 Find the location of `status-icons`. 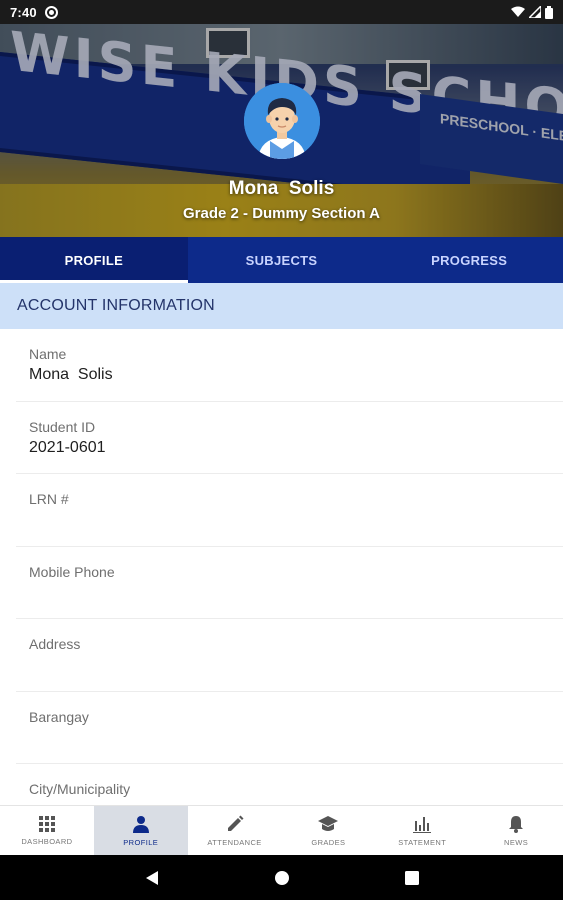

status-icons is located at coordinates (532, 12).